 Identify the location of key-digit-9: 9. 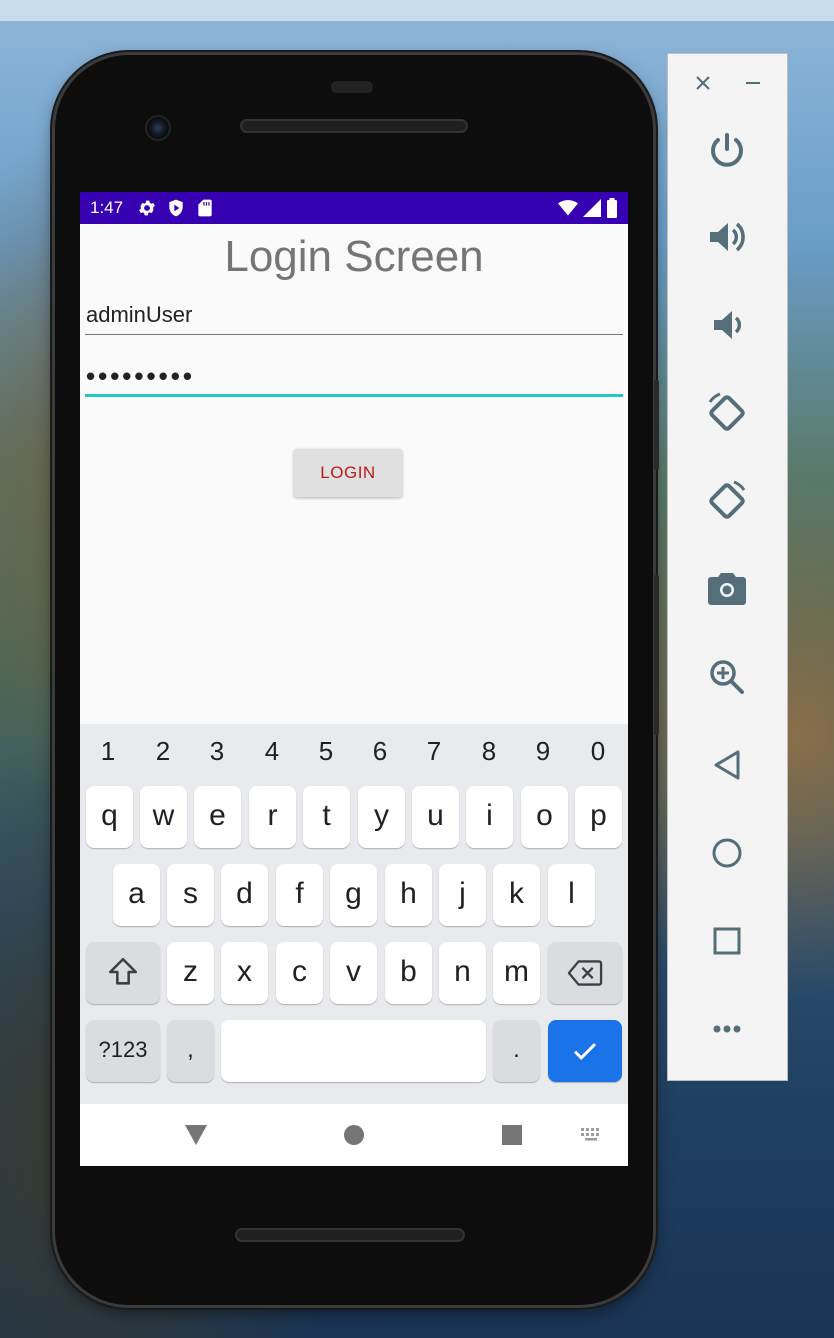
(543, 751).